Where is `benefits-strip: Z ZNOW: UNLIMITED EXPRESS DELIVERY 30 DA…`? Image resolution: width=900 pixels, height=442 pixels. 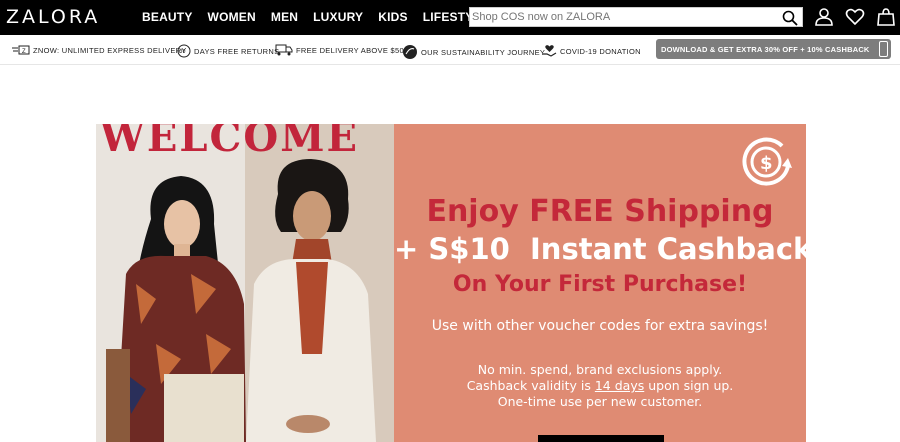 benefits-strip: Z ZNOW: UNLIMITED EXPRESS DELIVERY 30 DA… is located at coordinates (450, 50).